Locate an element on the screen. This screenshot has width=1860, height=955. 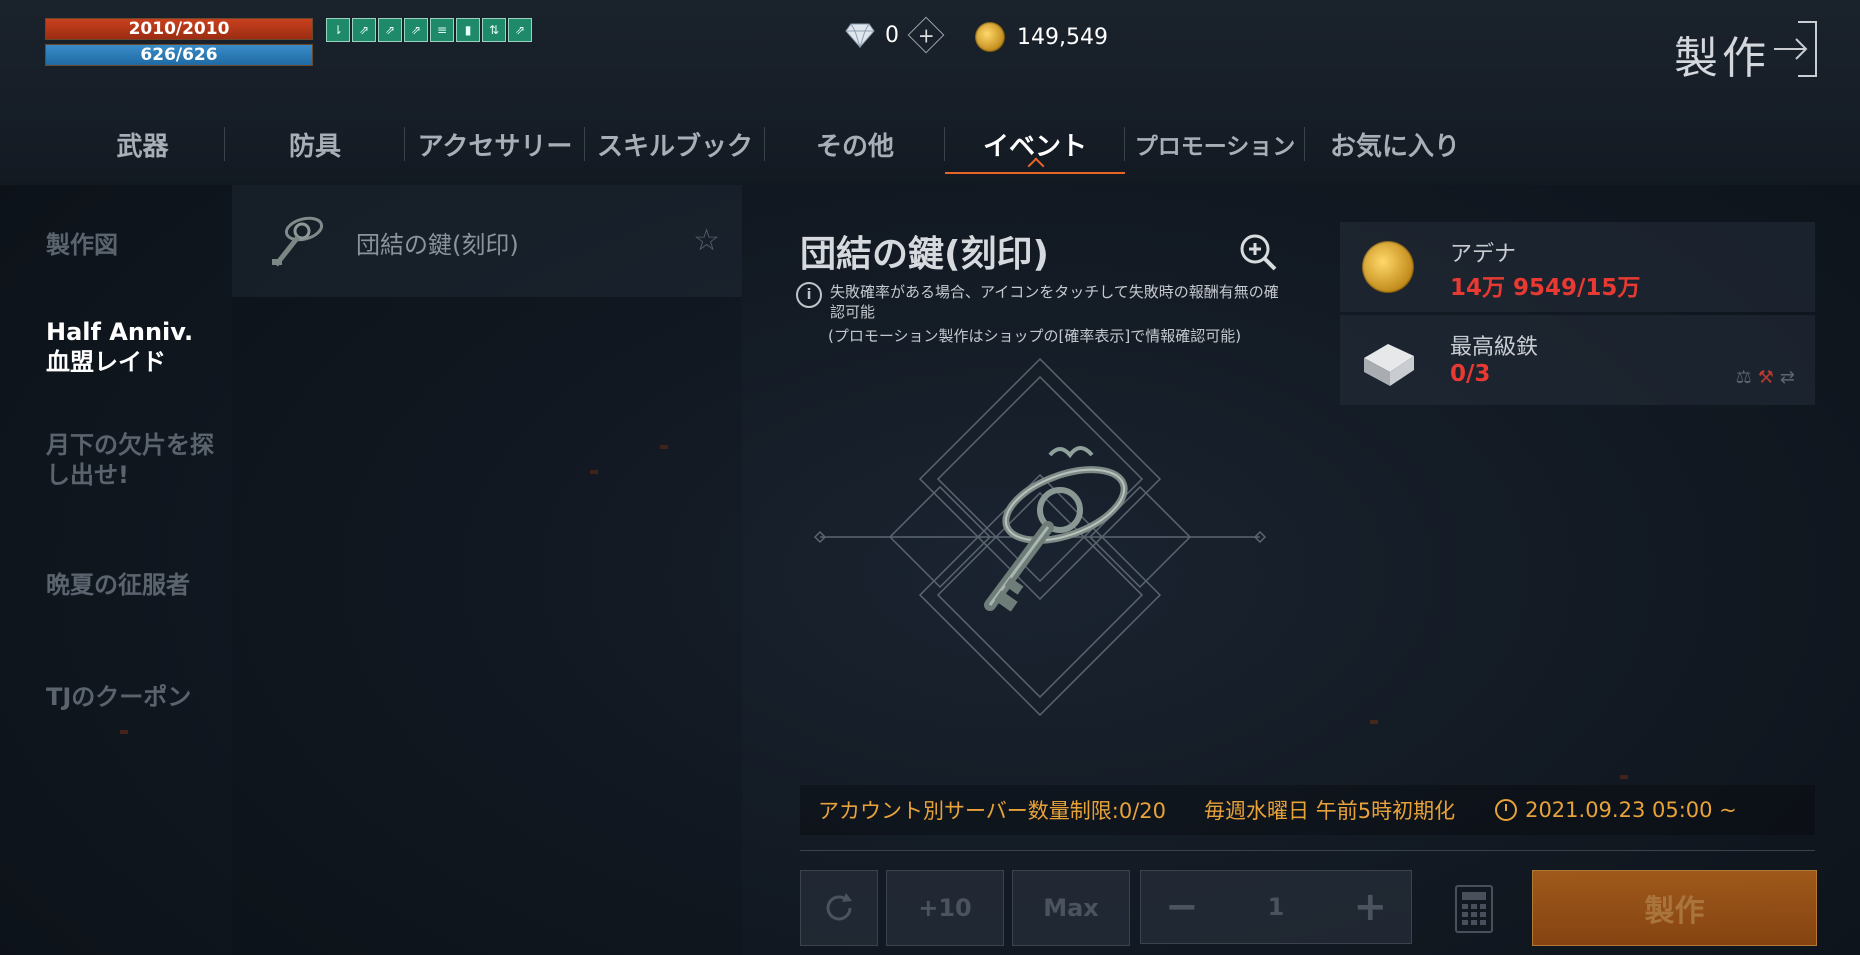
sidebar-item-tj-coupon: TJのクーポン is located at coordinates (118, 697).